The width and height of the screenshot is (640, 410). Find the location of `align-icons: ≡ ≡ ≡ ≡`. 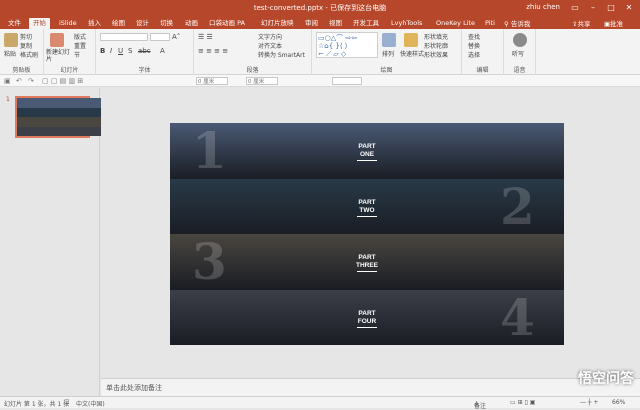

align-icons: ≡ ≡ ≡ ≡ is located at coordinates (213, 51).